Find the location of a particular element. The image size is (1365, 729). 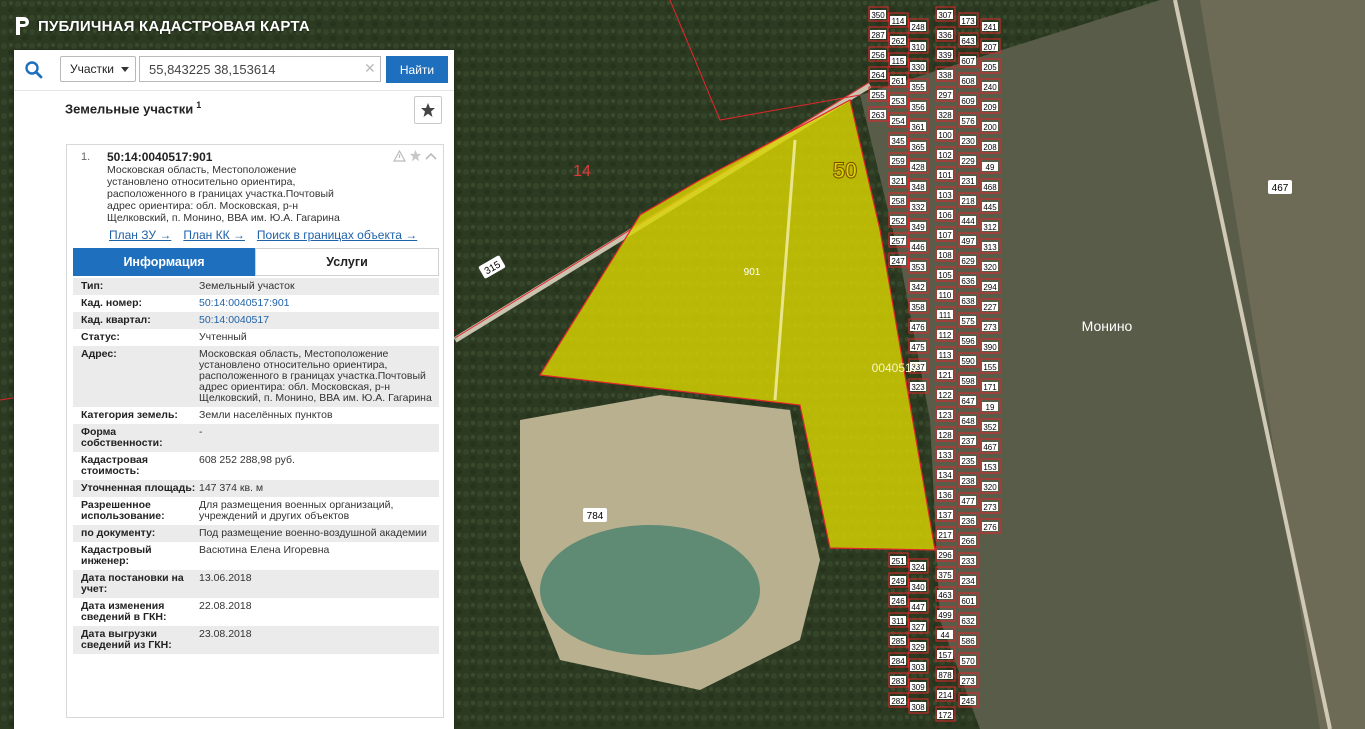

lot-number: 134 is located at coordinates (945, 475).